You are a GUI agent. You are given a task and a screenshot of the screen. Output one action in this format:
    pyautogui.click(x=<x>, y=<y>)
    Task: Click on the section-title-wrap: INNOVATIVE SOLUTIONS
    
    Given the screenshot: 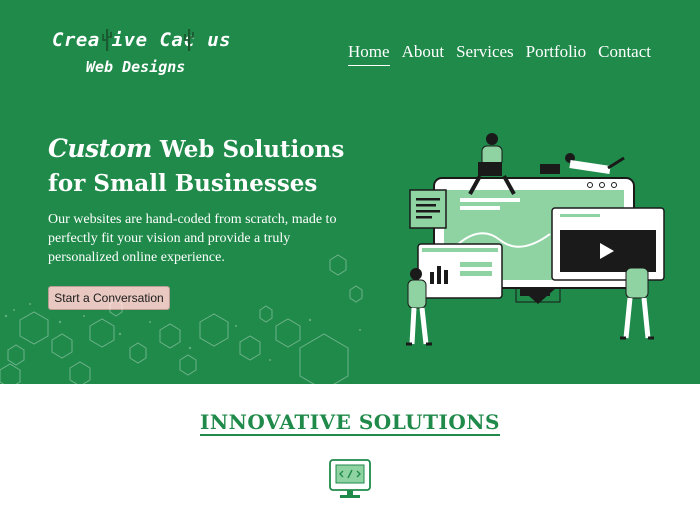 What is the action you would take?
    pyautogui.click(x=350, y=422)
    